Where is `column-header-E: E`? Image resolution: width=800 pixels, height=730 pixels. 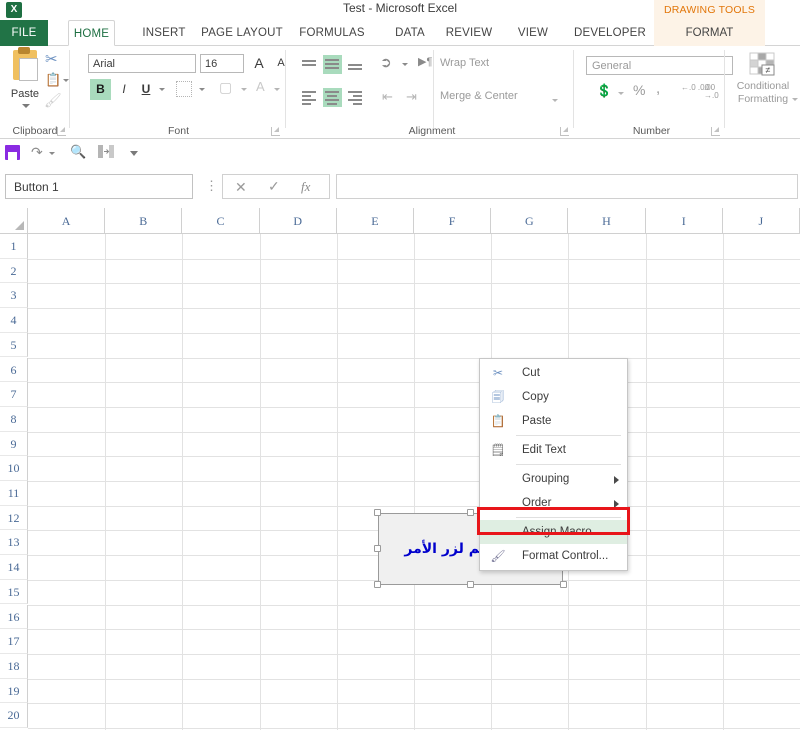 column-header-E: E is located at coordinates (375, 221).